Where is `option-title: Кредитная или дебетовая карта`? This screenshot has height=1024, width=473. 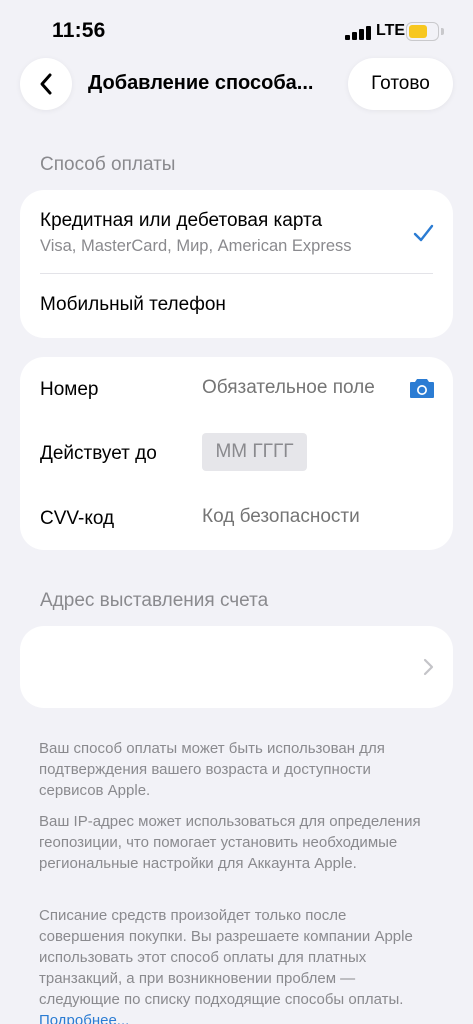
option-title: Кредитная или дебетовая карта is located at coordinates (181, 220).